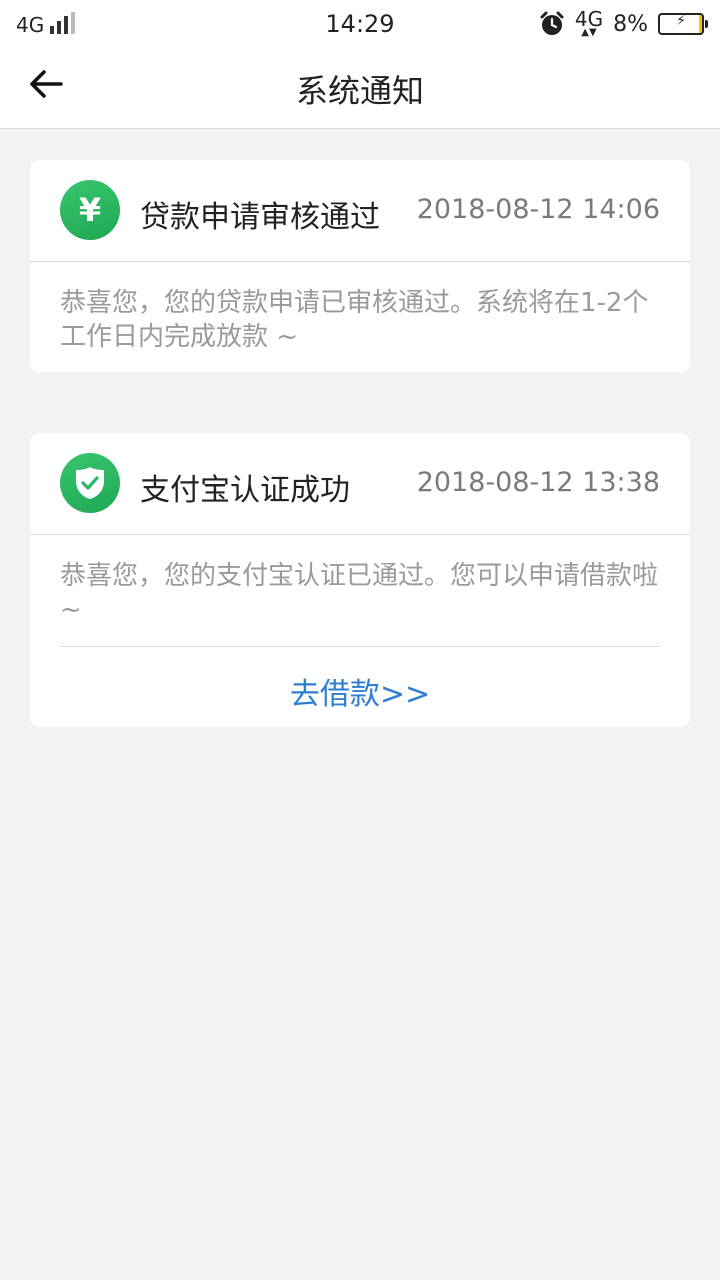 This screenshot has height=1280, width=720. I want to click on nav-bar: 系统通知, so click(360, 89).